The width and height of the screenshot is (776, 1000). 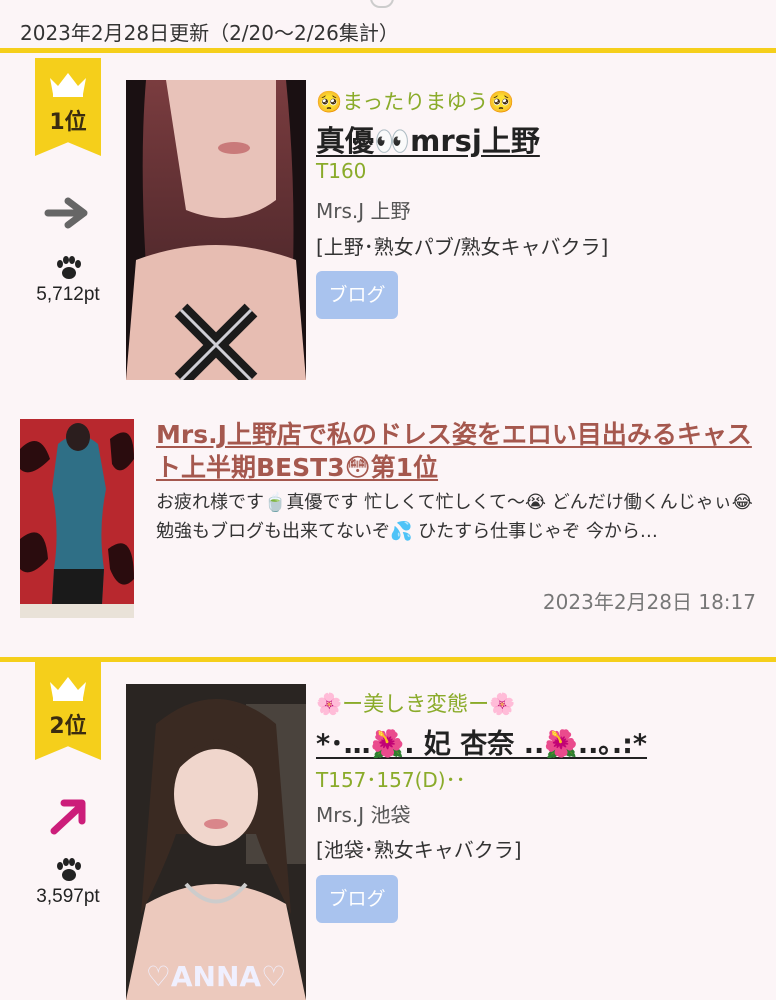 I want to click on rank-label: 1位, so click(x=68, y=122).